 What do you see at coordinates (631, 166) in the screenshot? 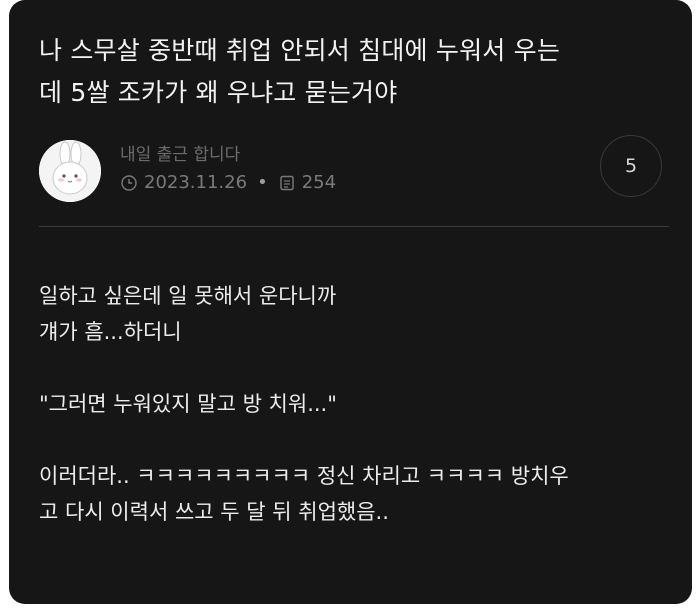
I see `comment-count-button: 5` at bounding box center [631, 166].